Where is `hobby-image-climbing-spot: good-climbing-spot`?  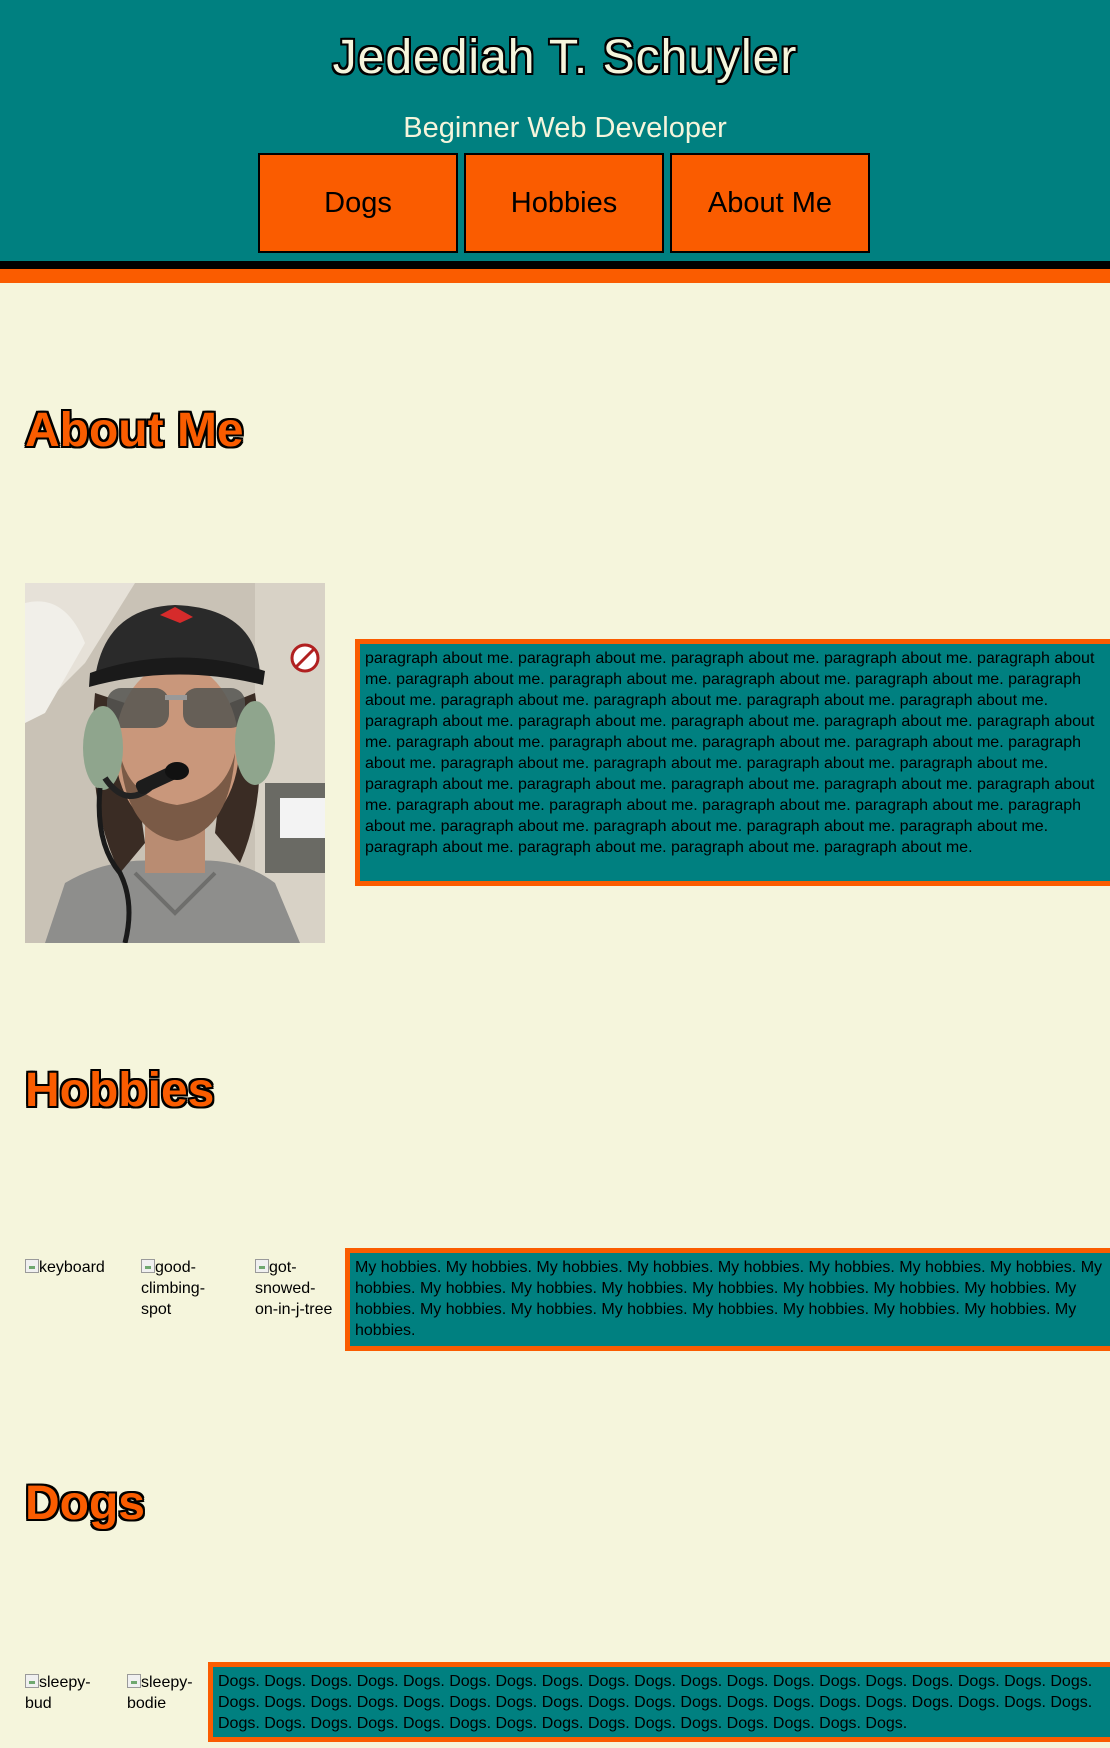 hobby-image-climbing-spot: good-climbing-spot is located at coordinates (186, 1288).